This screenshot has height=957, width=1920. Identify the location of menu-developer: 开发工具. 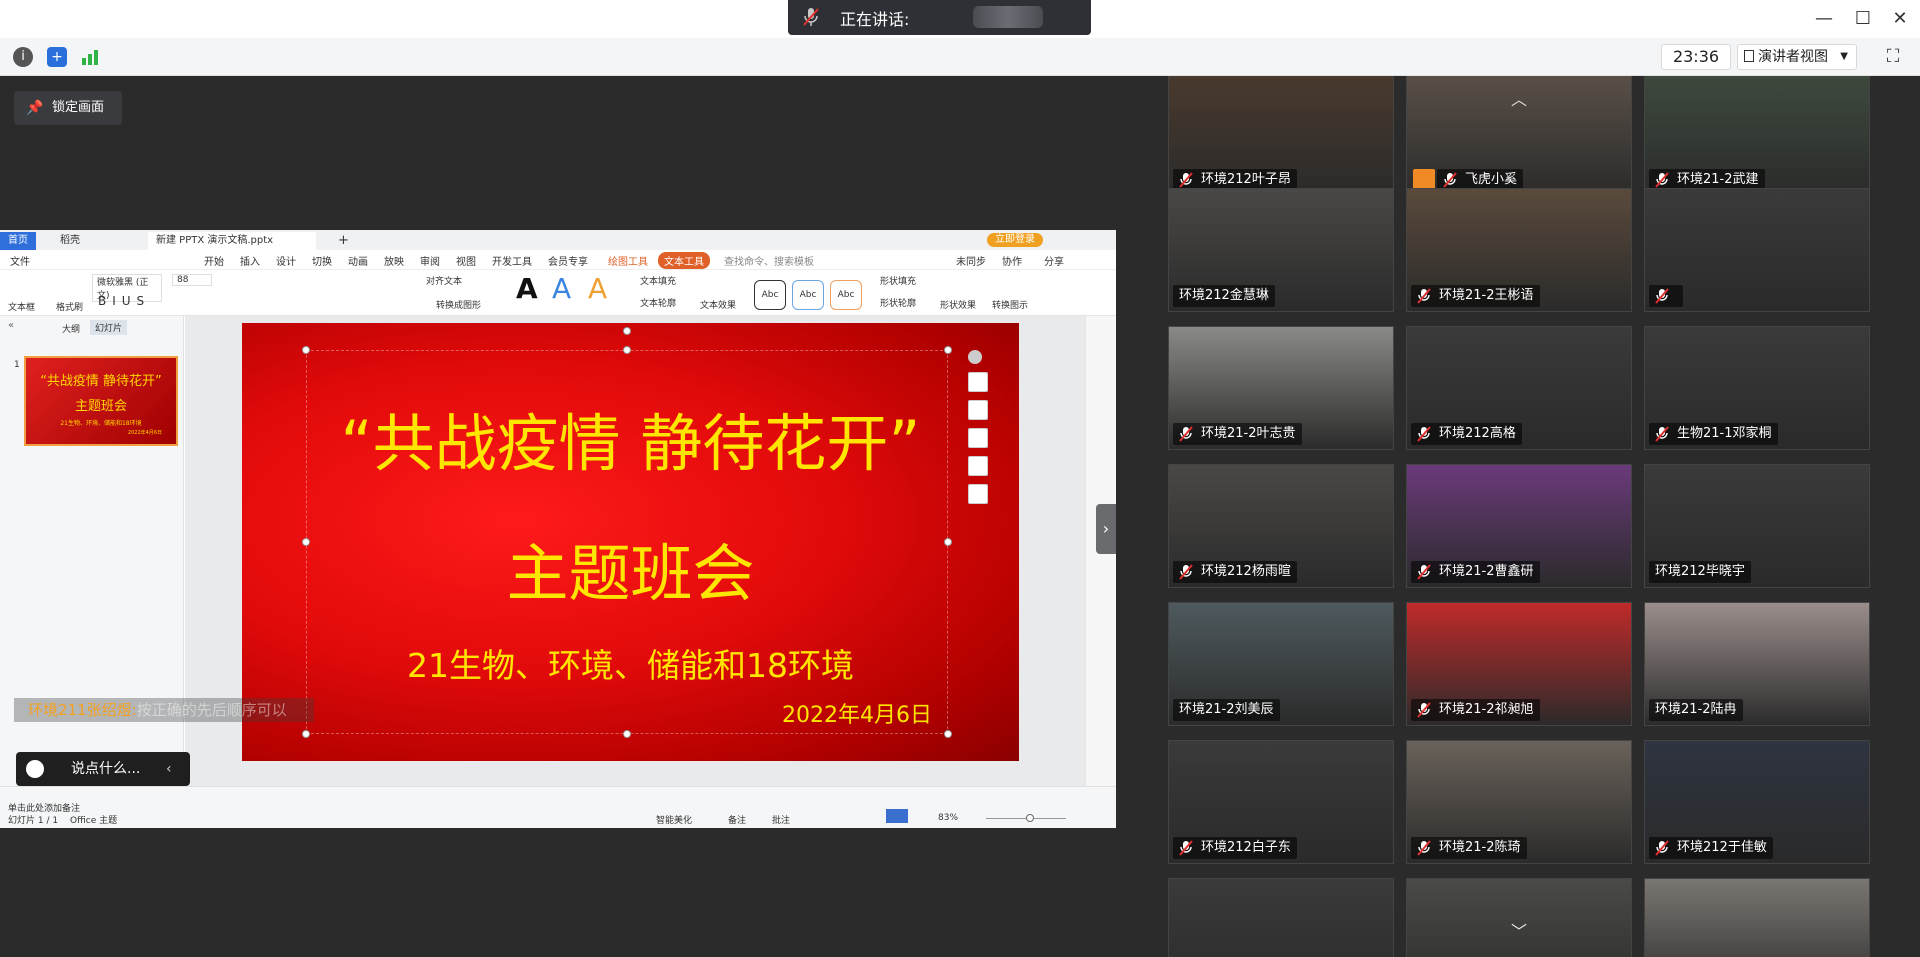
(512, 260).